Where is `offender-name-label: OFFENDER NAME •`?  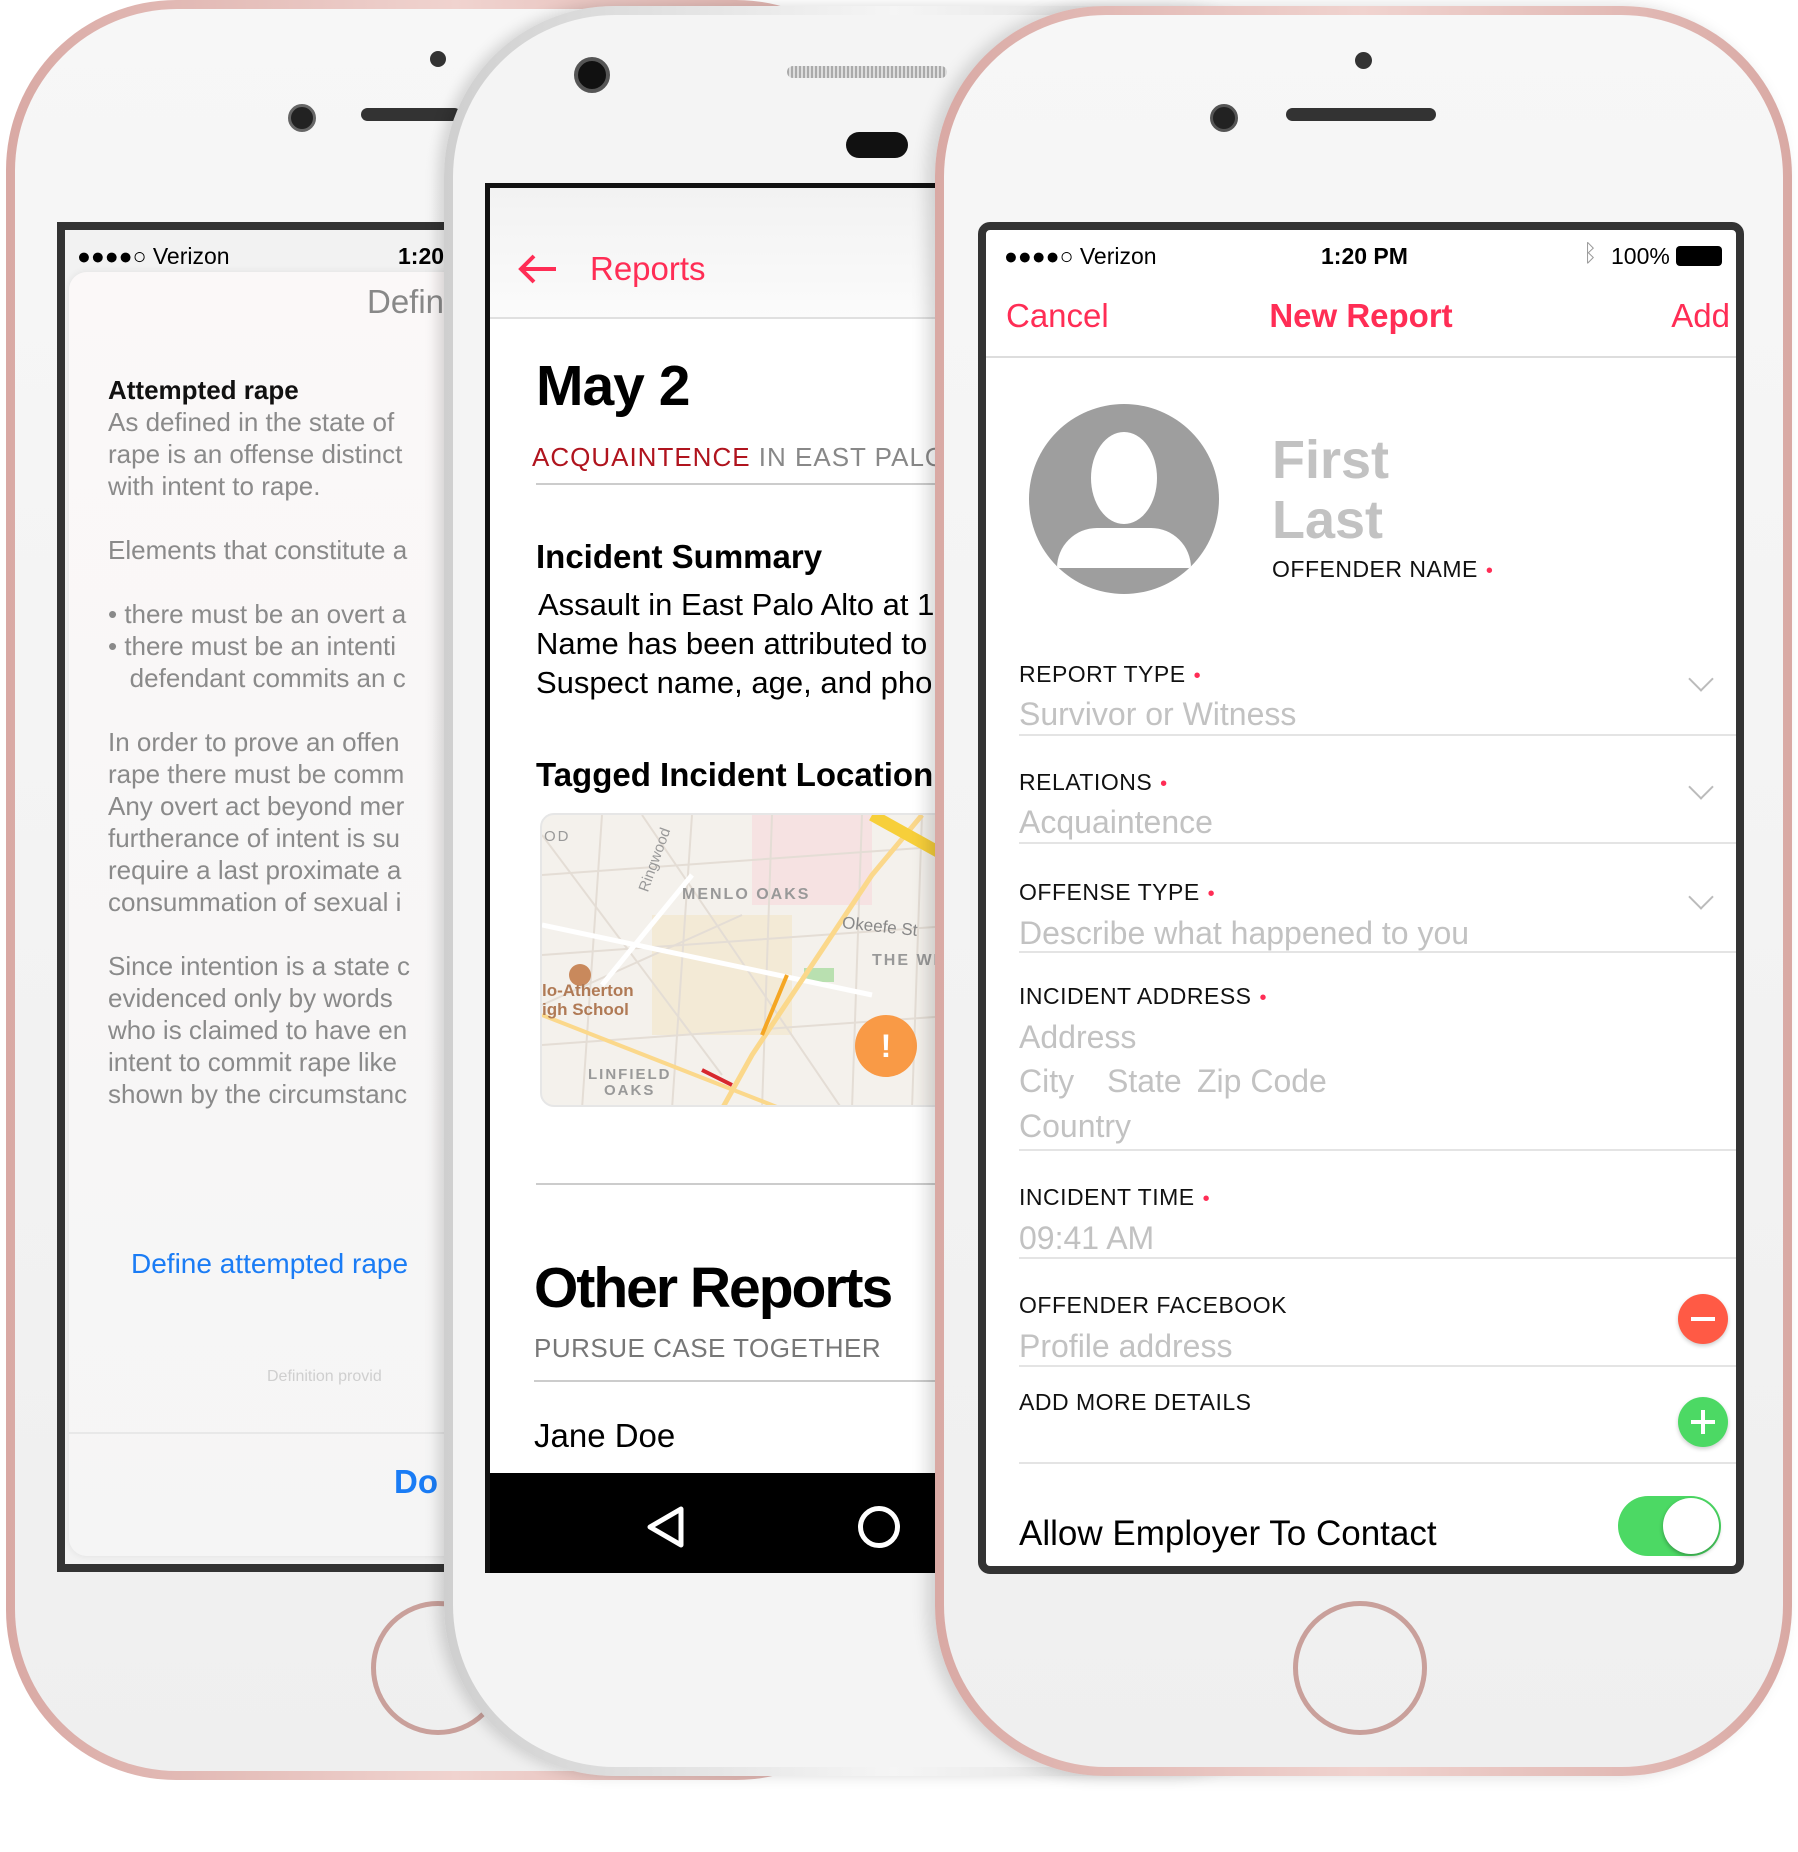 offender-name-label: OFFENDER NAME • is located at coordinates (1383, 569).